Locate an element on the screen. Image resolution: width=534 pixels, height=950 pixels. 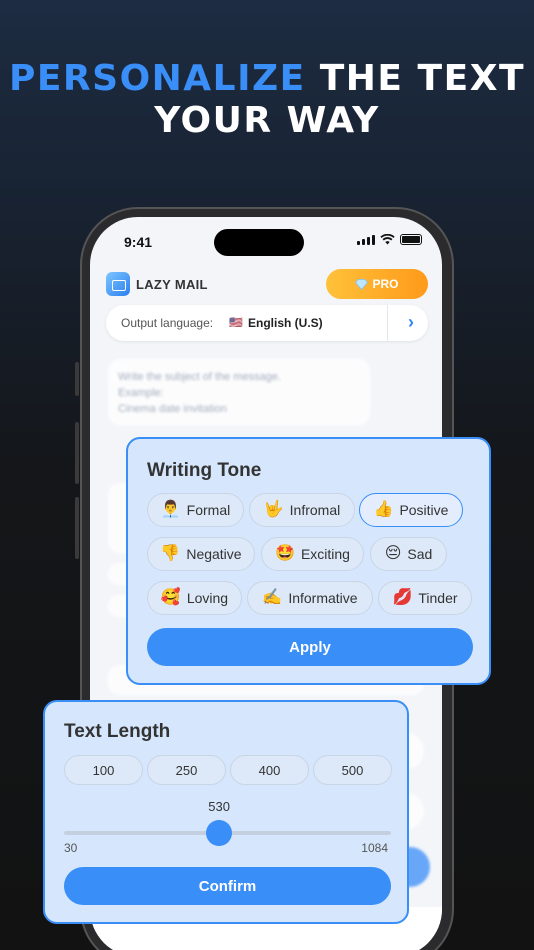
headline-accent: PERSONALIZE is located at coordinates (157, 78).